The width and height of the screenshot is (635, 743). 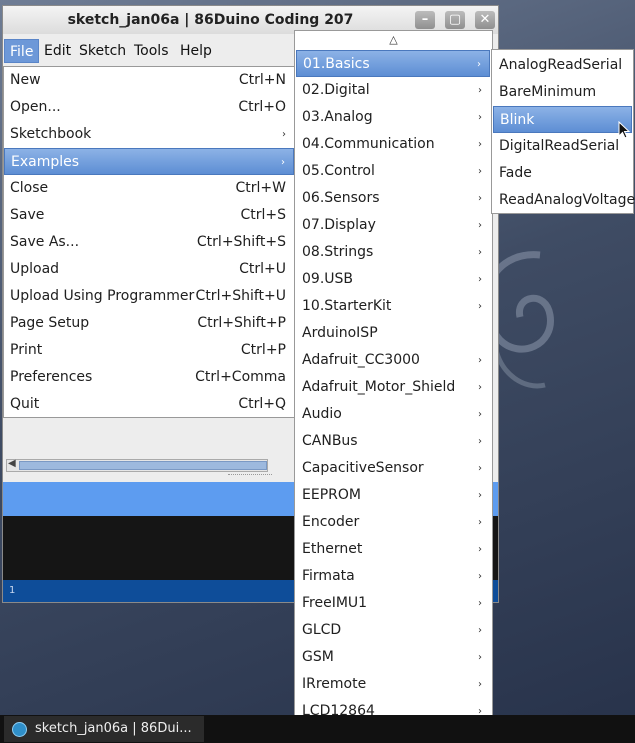 I want to click on menu-item-upload: Upload Ctrl+U, so click(x=149, y=269).